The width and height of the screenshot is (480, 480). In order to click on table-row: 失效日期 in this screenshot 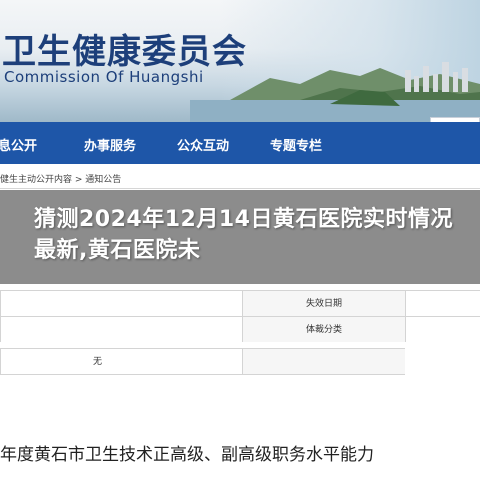, I will do `click(240, 303)`.